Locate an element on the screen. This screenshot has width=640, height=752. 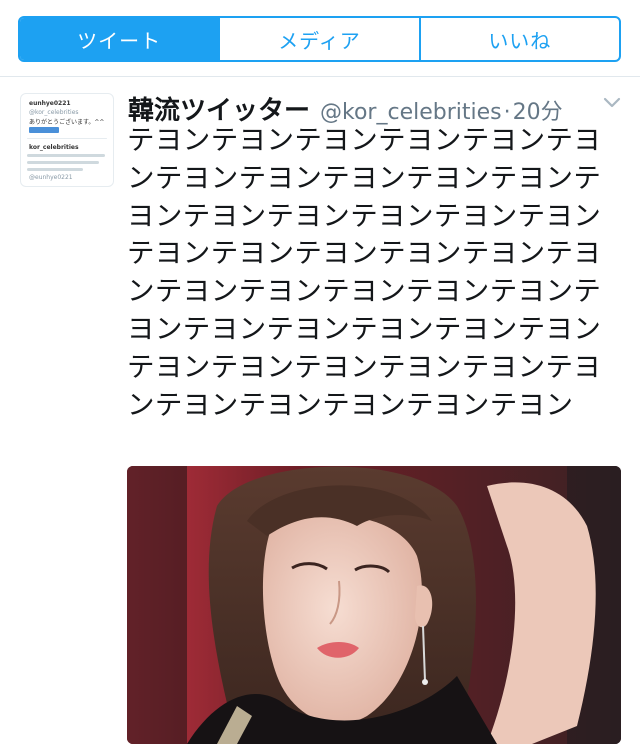
tab-likes: いいね is located at coordinates (518, 39).